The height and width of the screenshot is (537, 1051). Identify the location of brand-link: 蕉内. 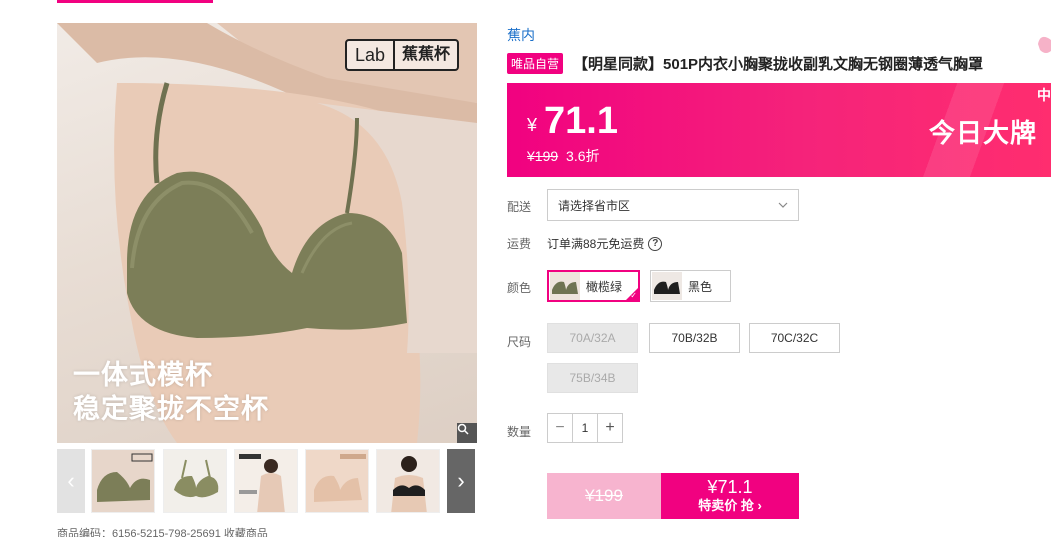
(521, 35).